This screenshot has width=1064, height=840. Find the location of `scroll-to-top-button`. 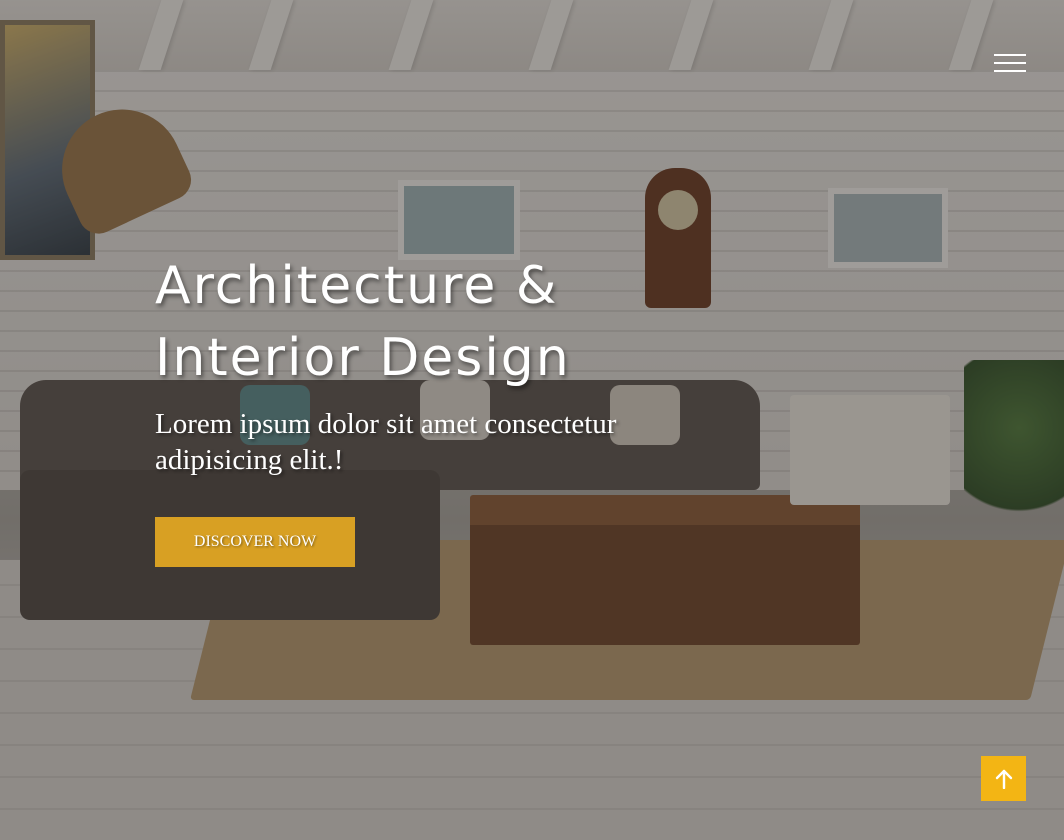

scroll-to-top-button is located at coordinates (1003, 778).